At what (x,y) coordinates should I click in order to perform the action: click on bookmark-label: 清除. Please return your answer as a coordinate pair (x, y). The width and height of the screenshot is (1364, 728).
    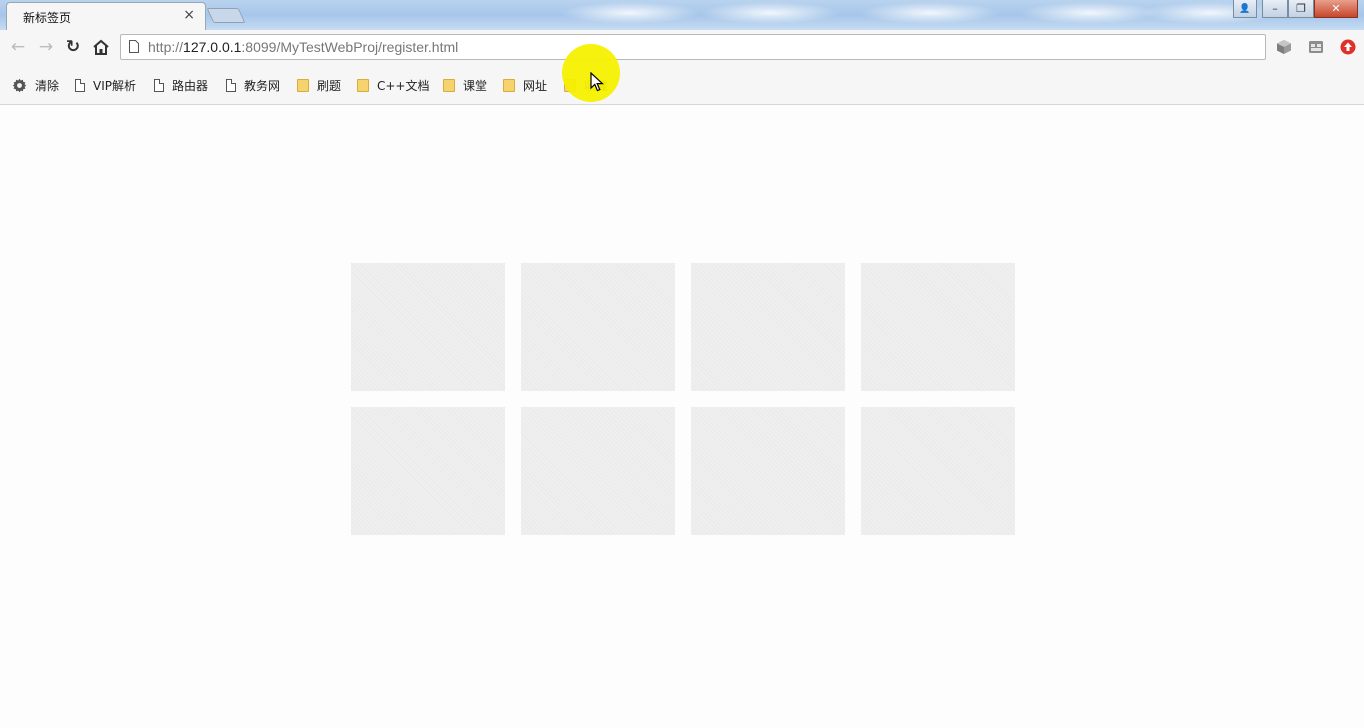
    Looking at the image, I should click on (47, 85).